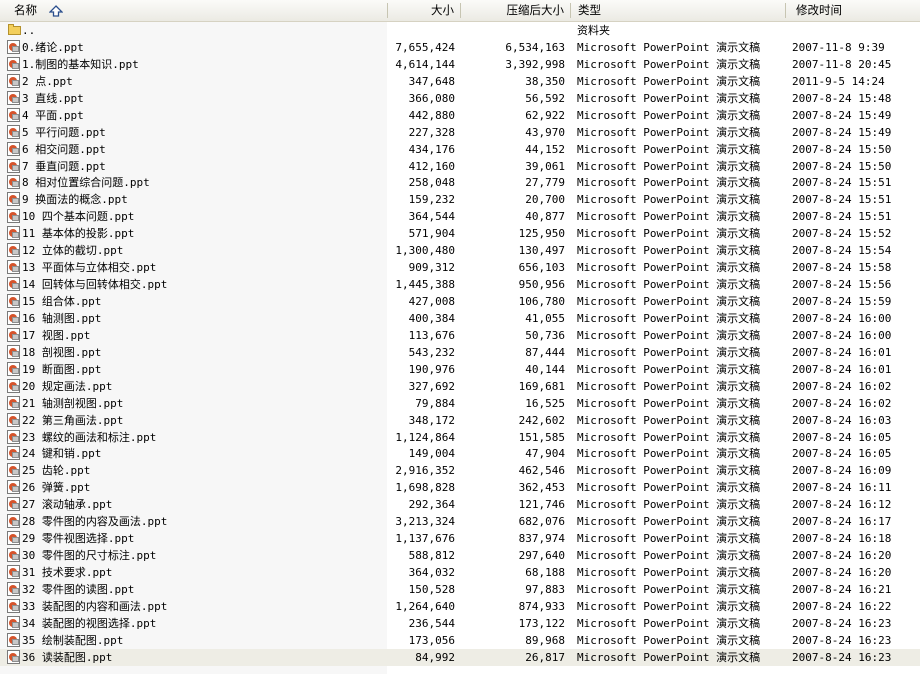 Image resolution: width=920 pixels, height=674 pixels. What do you see at coordinates (842, 369) in the screenshot?
I see `file-modified: 2007-8-24 16:01` at bounding box center [842, 369].